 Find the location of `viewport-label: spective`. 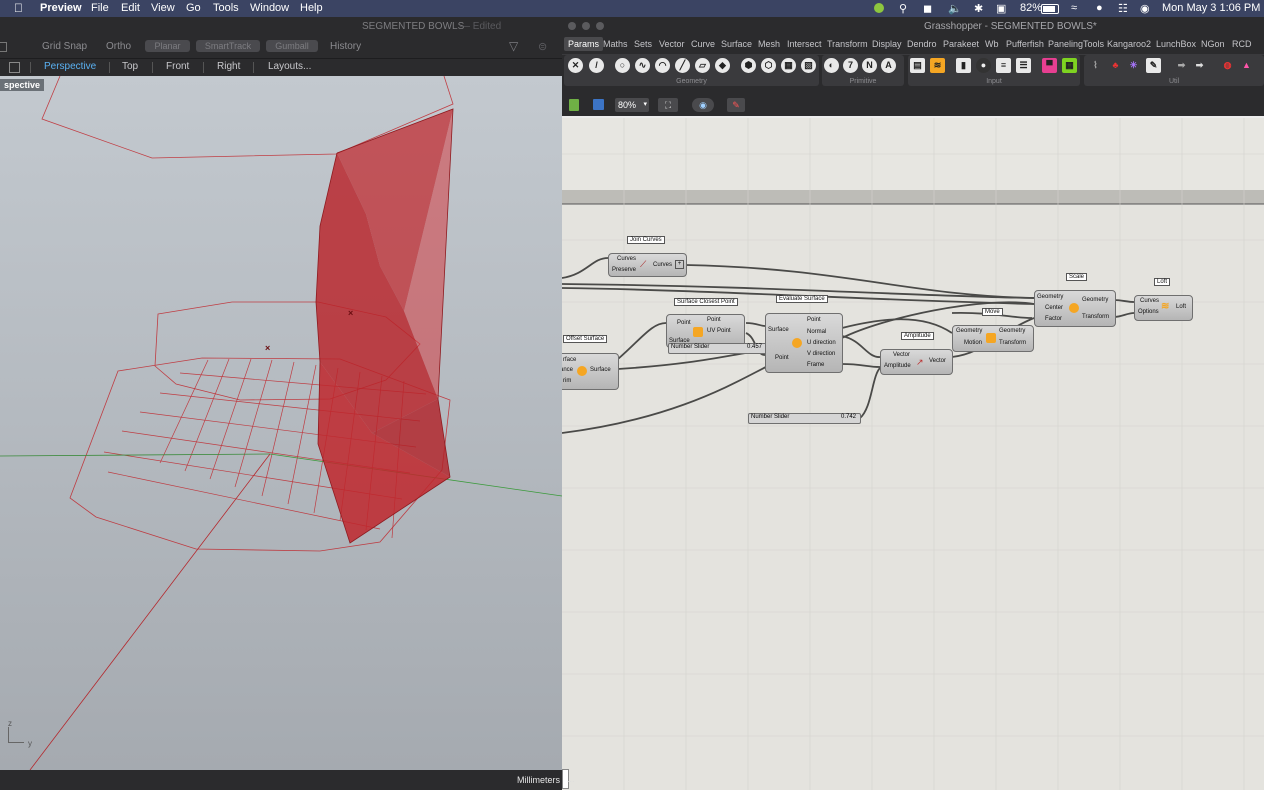

viewport-label: spective is located at coordinates (22, 85).